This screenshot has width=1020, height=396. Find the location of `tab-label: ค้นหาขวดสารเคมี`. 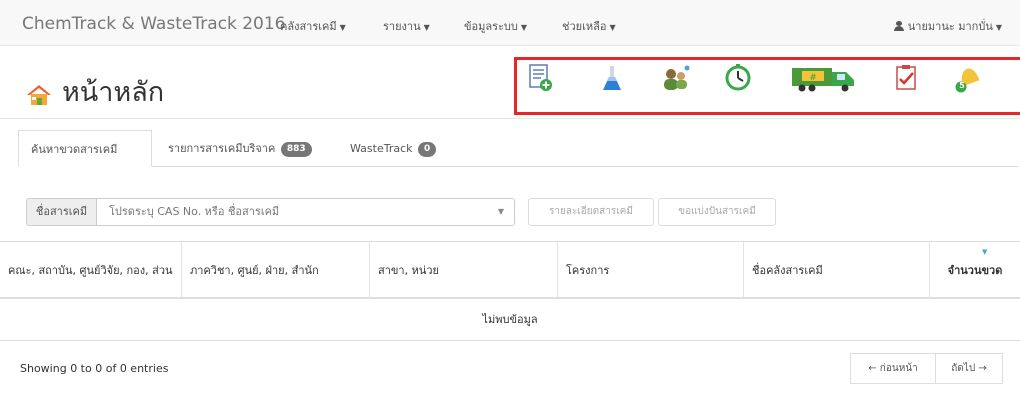

tab-label: ค้นหาขวดสารเคมี is located at coordinates (74, 149).